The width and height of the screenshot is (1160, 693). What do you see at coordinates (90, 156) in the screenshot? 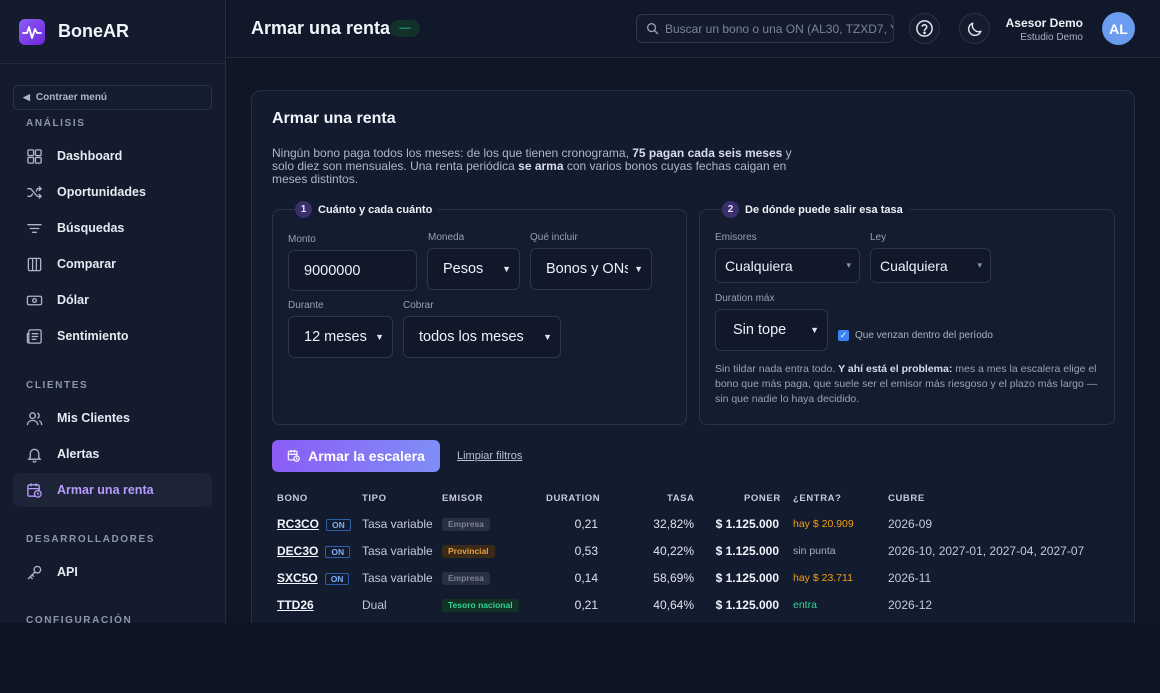
I see `sidebar-item-label: Dashboard` at bounding box center [90, 156].